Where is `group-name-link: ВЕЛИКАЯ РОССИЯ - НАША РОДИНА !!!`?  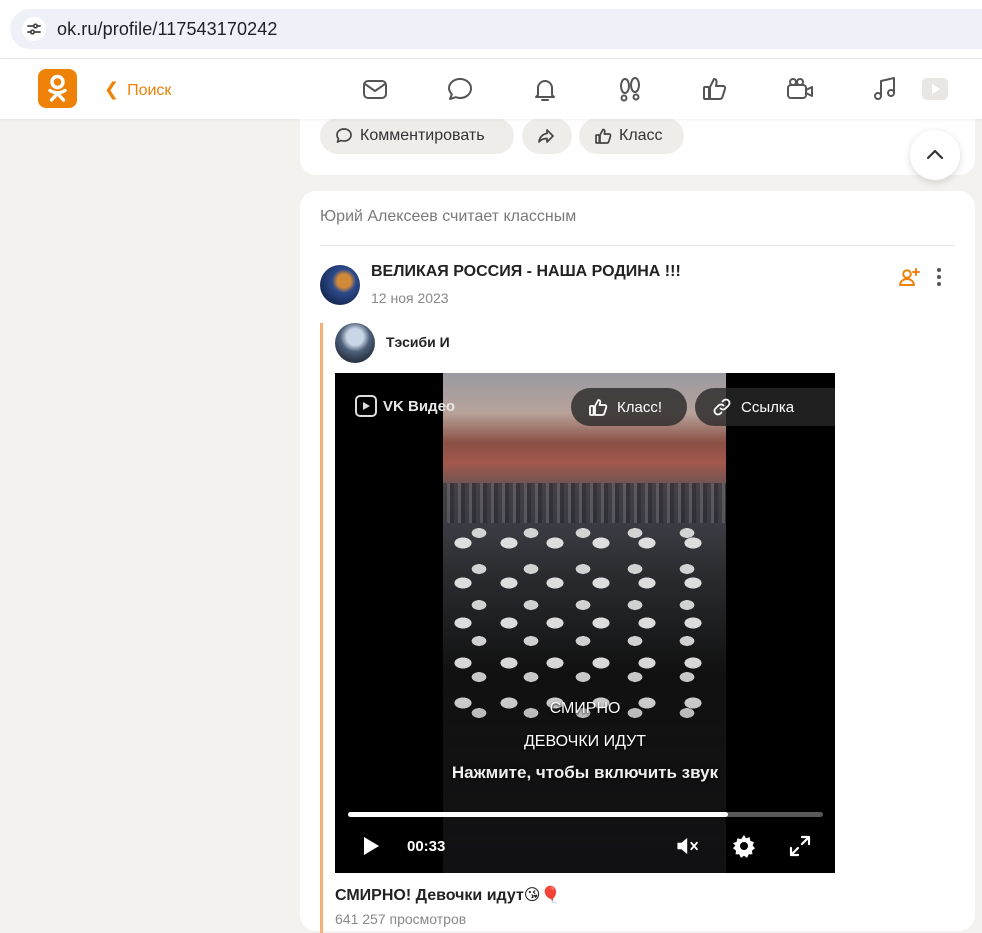 group-name-link: ВЕЛИКАЯ РОССИЯ - НАША РОДИНА !!! is located at coordinates (526, 272).